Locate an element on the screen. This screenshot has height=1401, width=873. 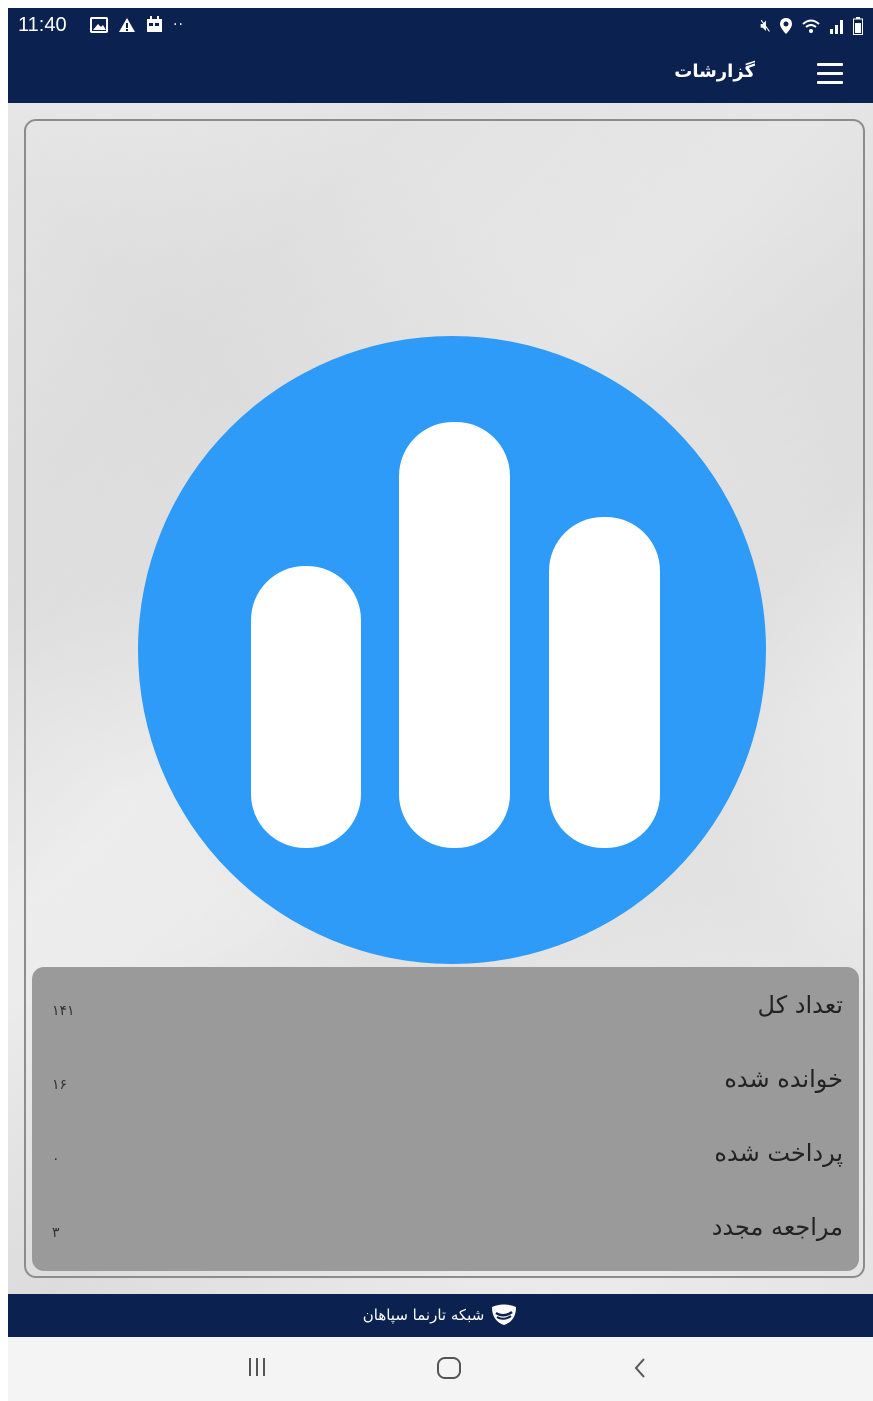
icon-bar-middle is located at coordinates (454, 635).